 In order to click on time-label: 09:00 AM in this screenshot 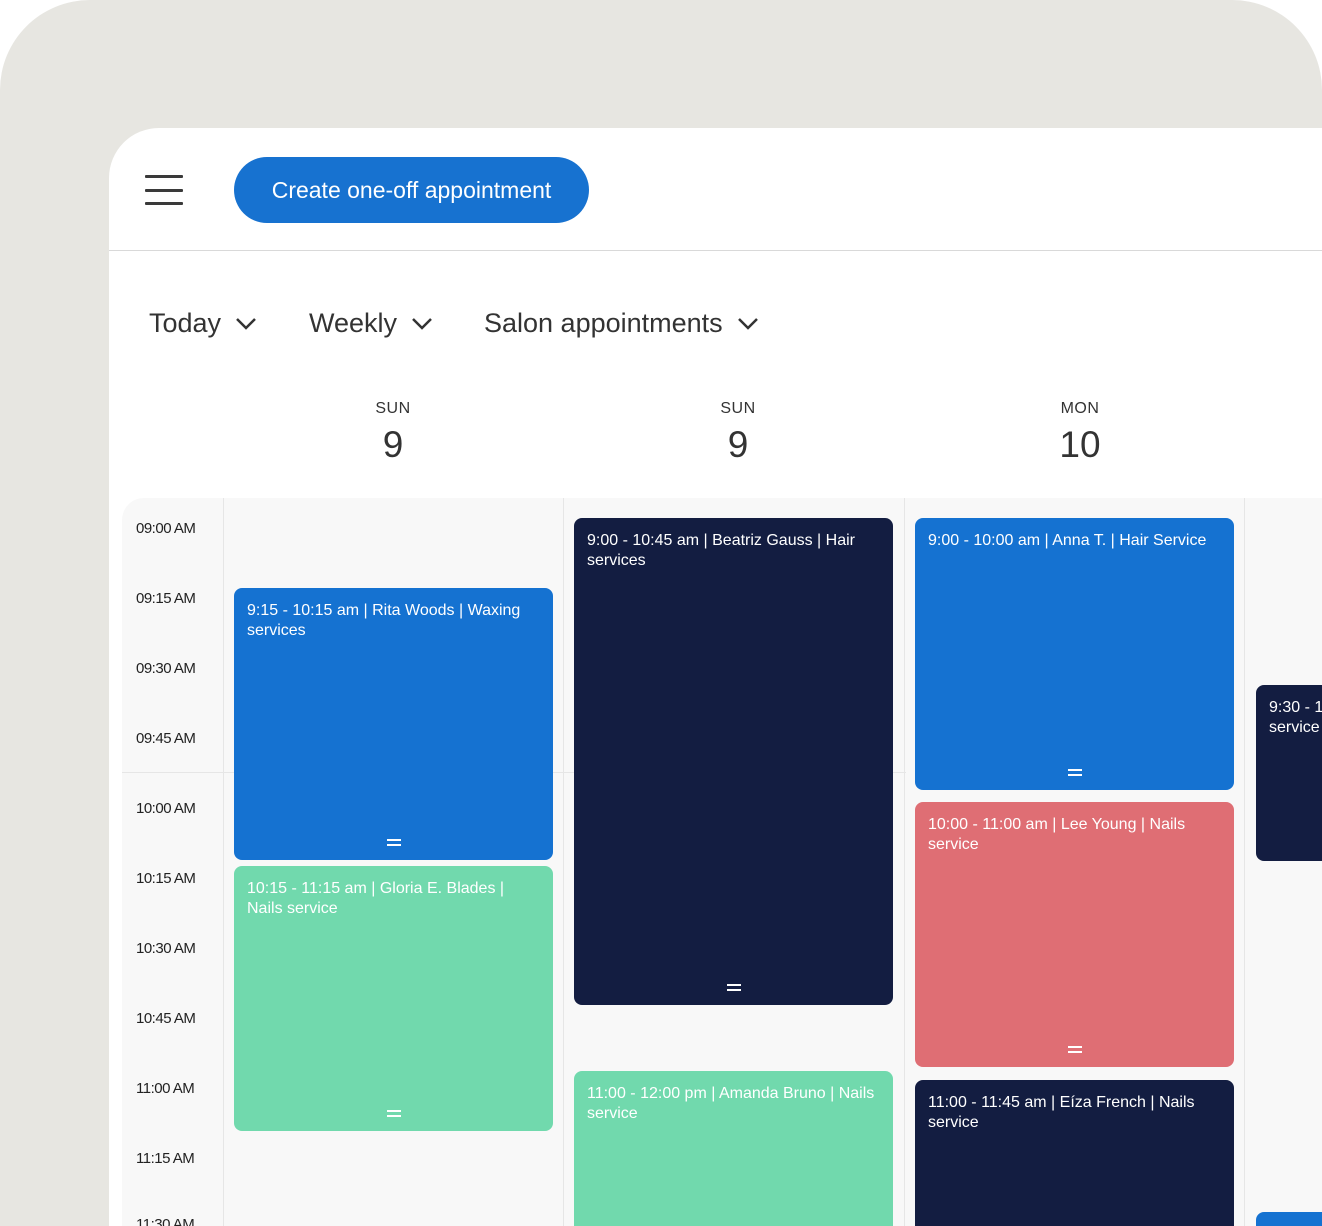, I will do `click(166, 528)`.